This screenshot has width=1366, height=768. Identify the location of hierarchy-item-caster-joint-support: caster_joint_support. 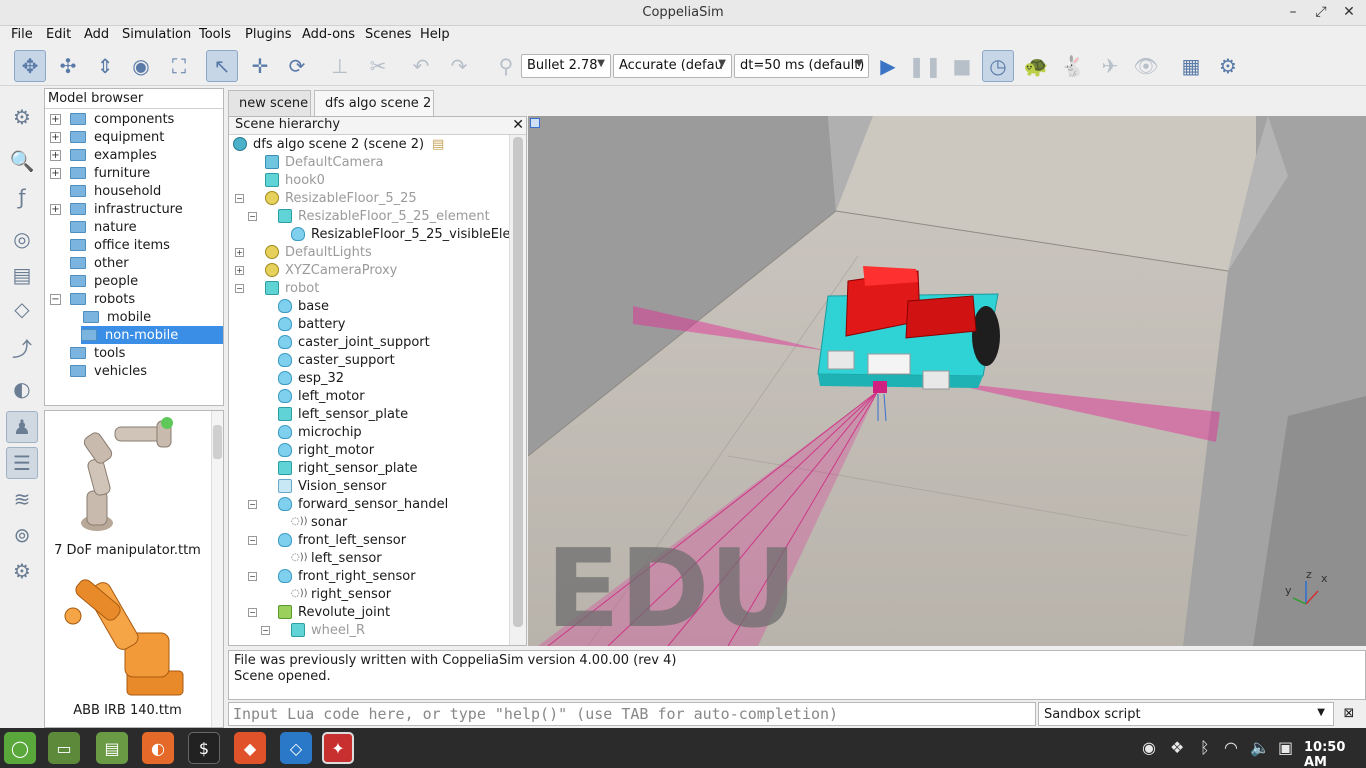
(354, 342).